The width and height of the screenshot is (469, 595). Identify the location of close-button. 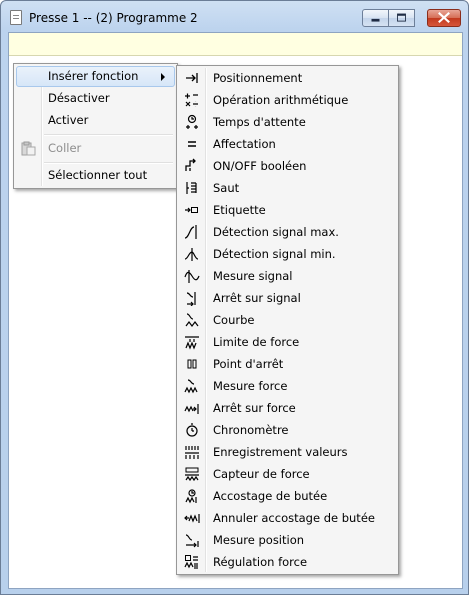
(444, 18).